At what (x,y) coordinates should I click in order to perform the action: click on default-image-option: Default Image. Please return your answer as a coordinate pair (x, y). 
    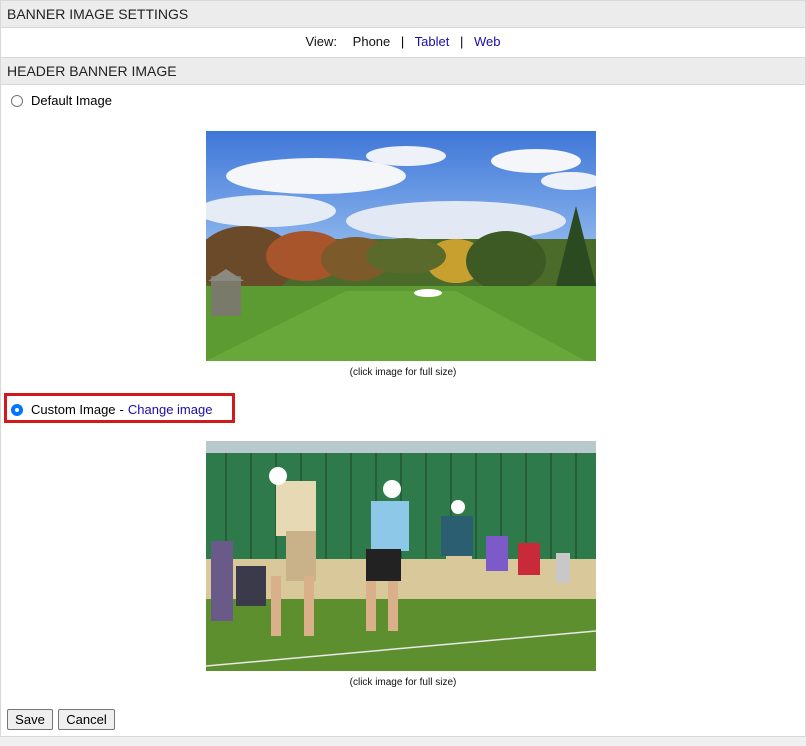
    Looking at the image, I should click on (61, 100).